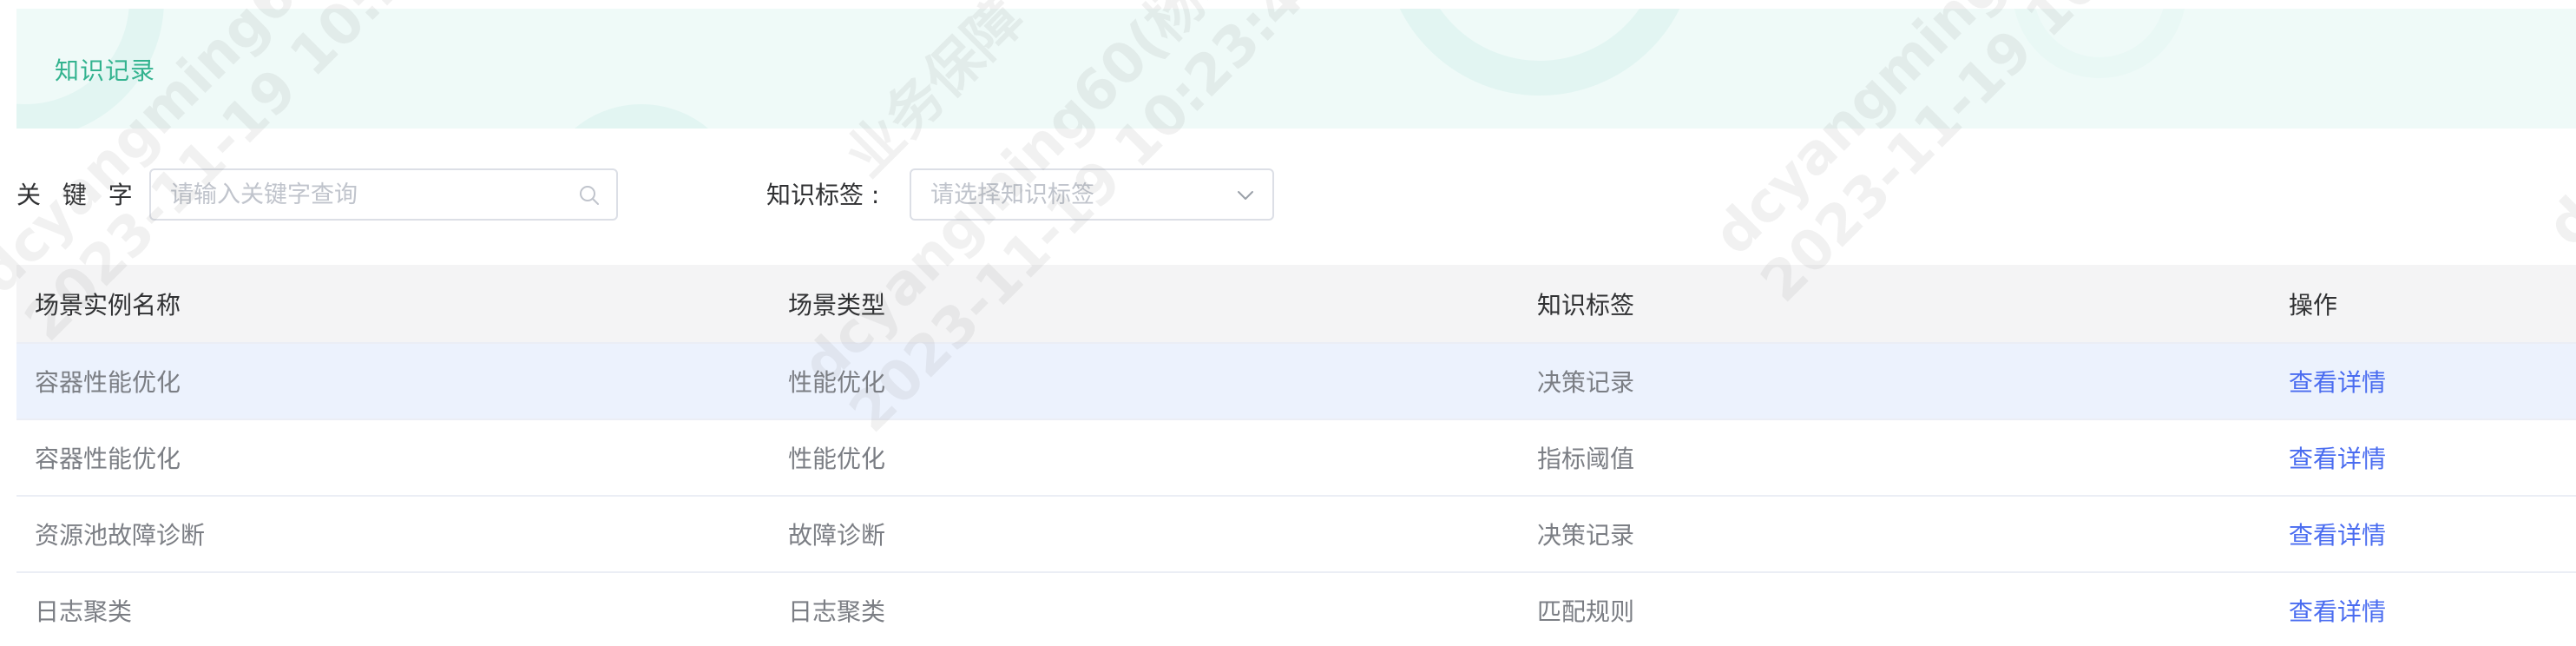  I want to click on tag-label: 知识标签 :, so click(823, 195).